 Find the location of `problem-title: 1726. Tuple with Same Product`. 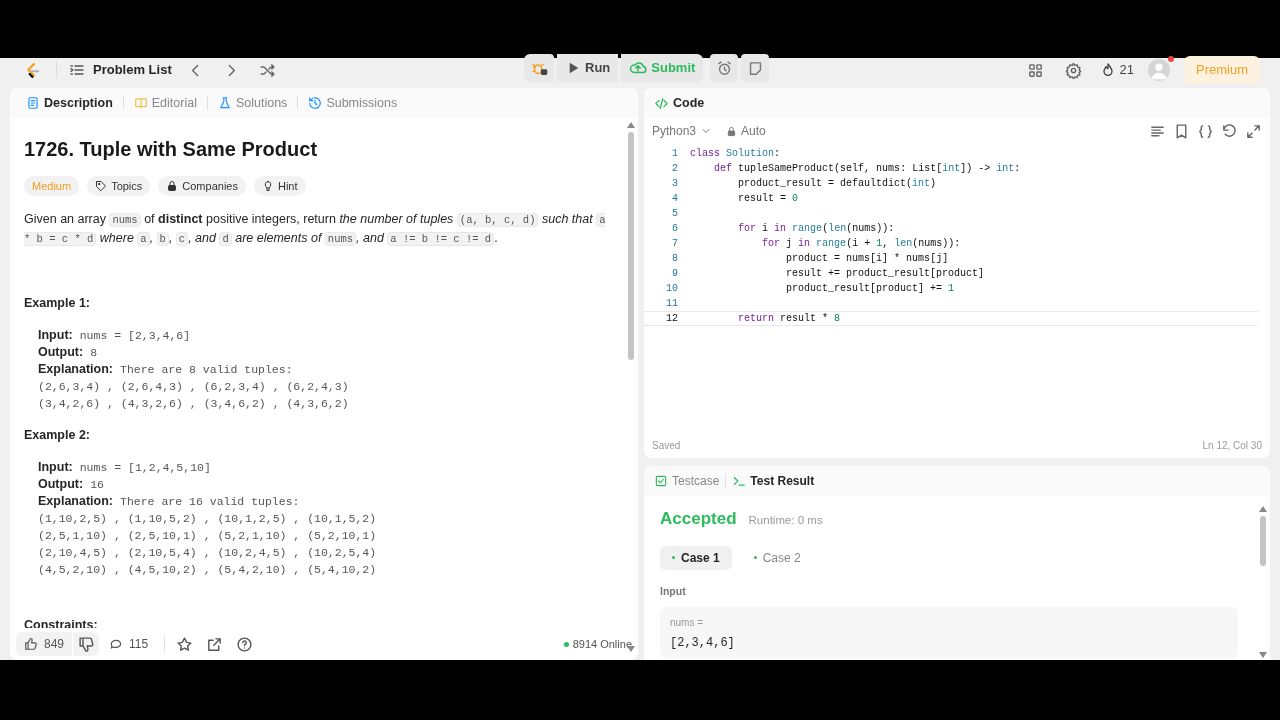

problem-title: 1726. Tuple with Same Product is located at coordinates (171, 149).